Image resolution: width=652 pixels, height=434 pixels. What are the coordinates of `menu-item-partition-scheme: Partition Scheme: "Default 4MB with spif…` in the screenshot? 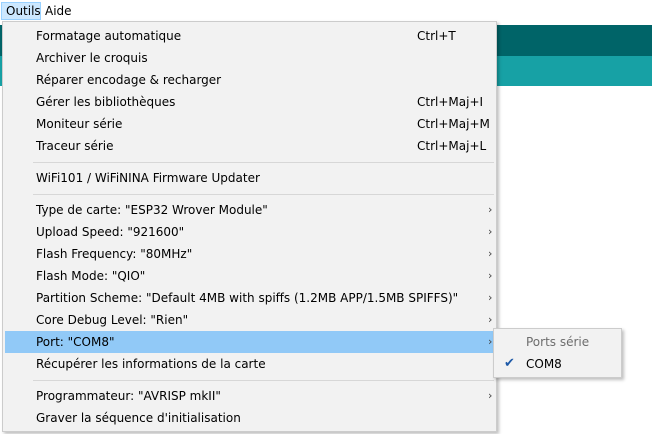 It's located at (249, 298).